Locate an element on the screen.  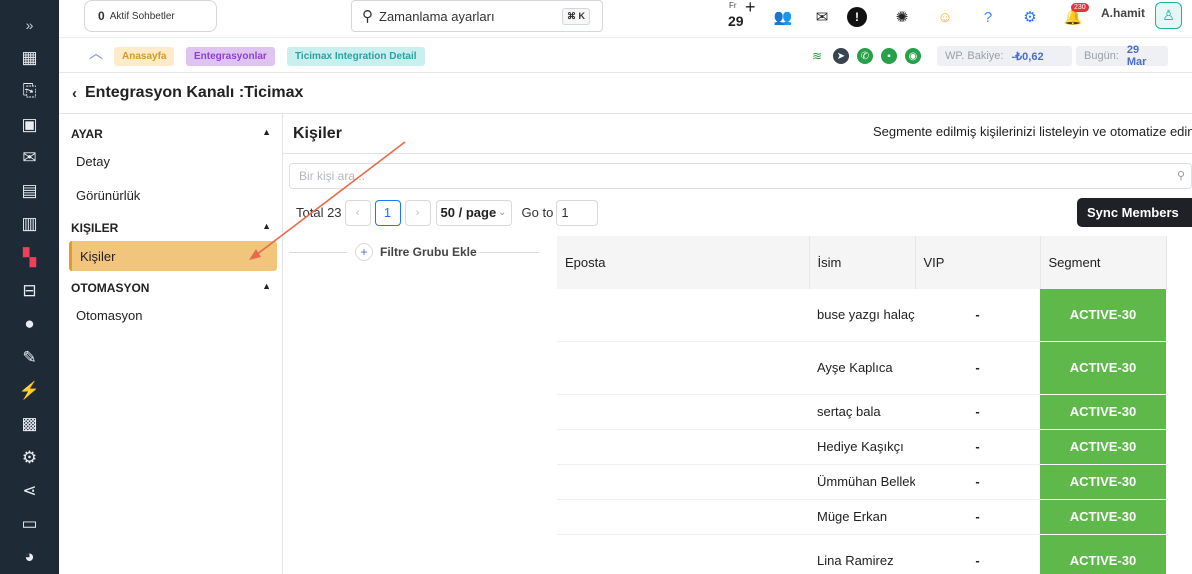
telegram-icon: ➤ is located at coordinates (841, 56).